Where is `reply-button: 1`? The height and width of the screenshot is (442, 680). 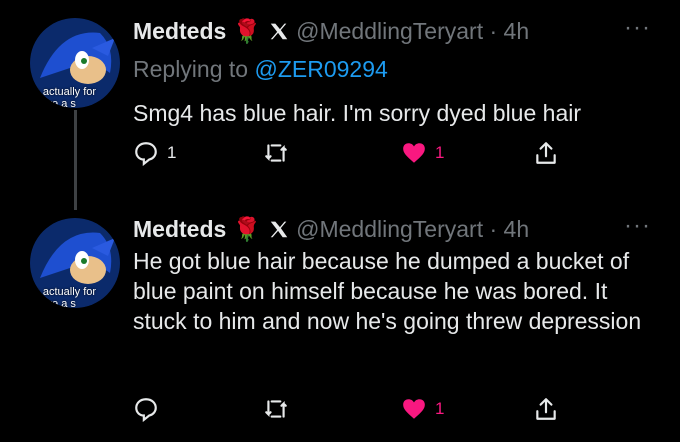
reply-button: 1 is located at coordinates (154, 153).